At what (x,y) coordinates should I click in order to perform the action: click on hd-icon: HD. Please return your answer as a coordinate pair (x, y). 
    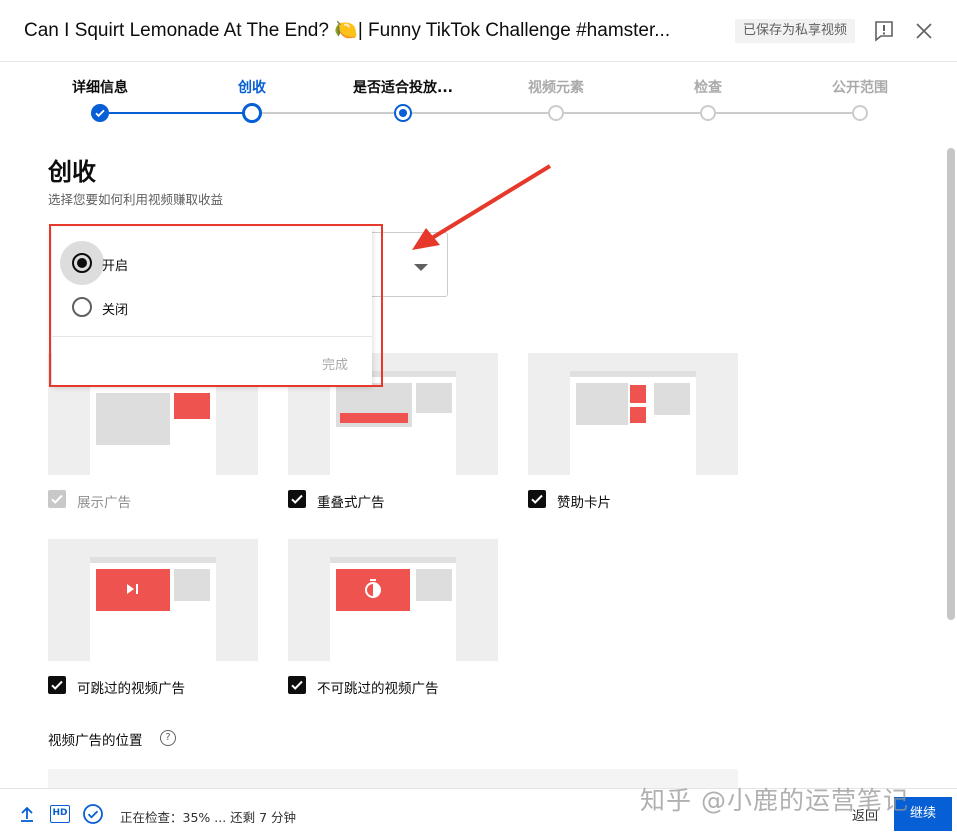
    Looking at the image, I should click on (60, 814).